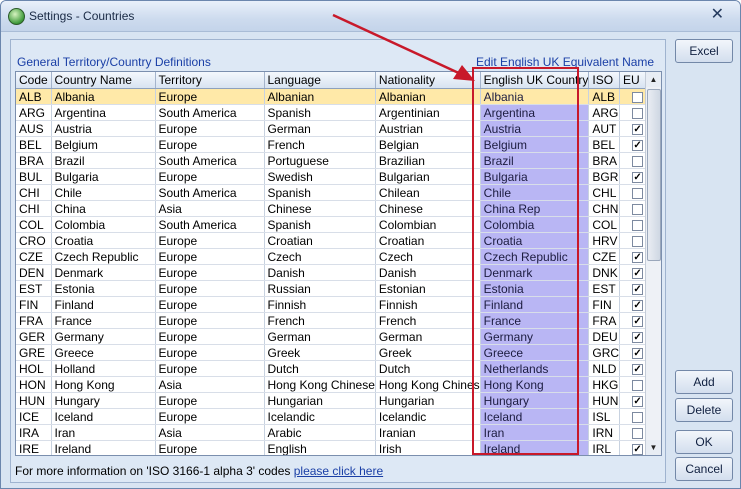 This screenshot has width=741, height=489. Describe the element at coordinates (653, 447) in the screenshot. I see `scroll-down-icon: ▼` at that location.